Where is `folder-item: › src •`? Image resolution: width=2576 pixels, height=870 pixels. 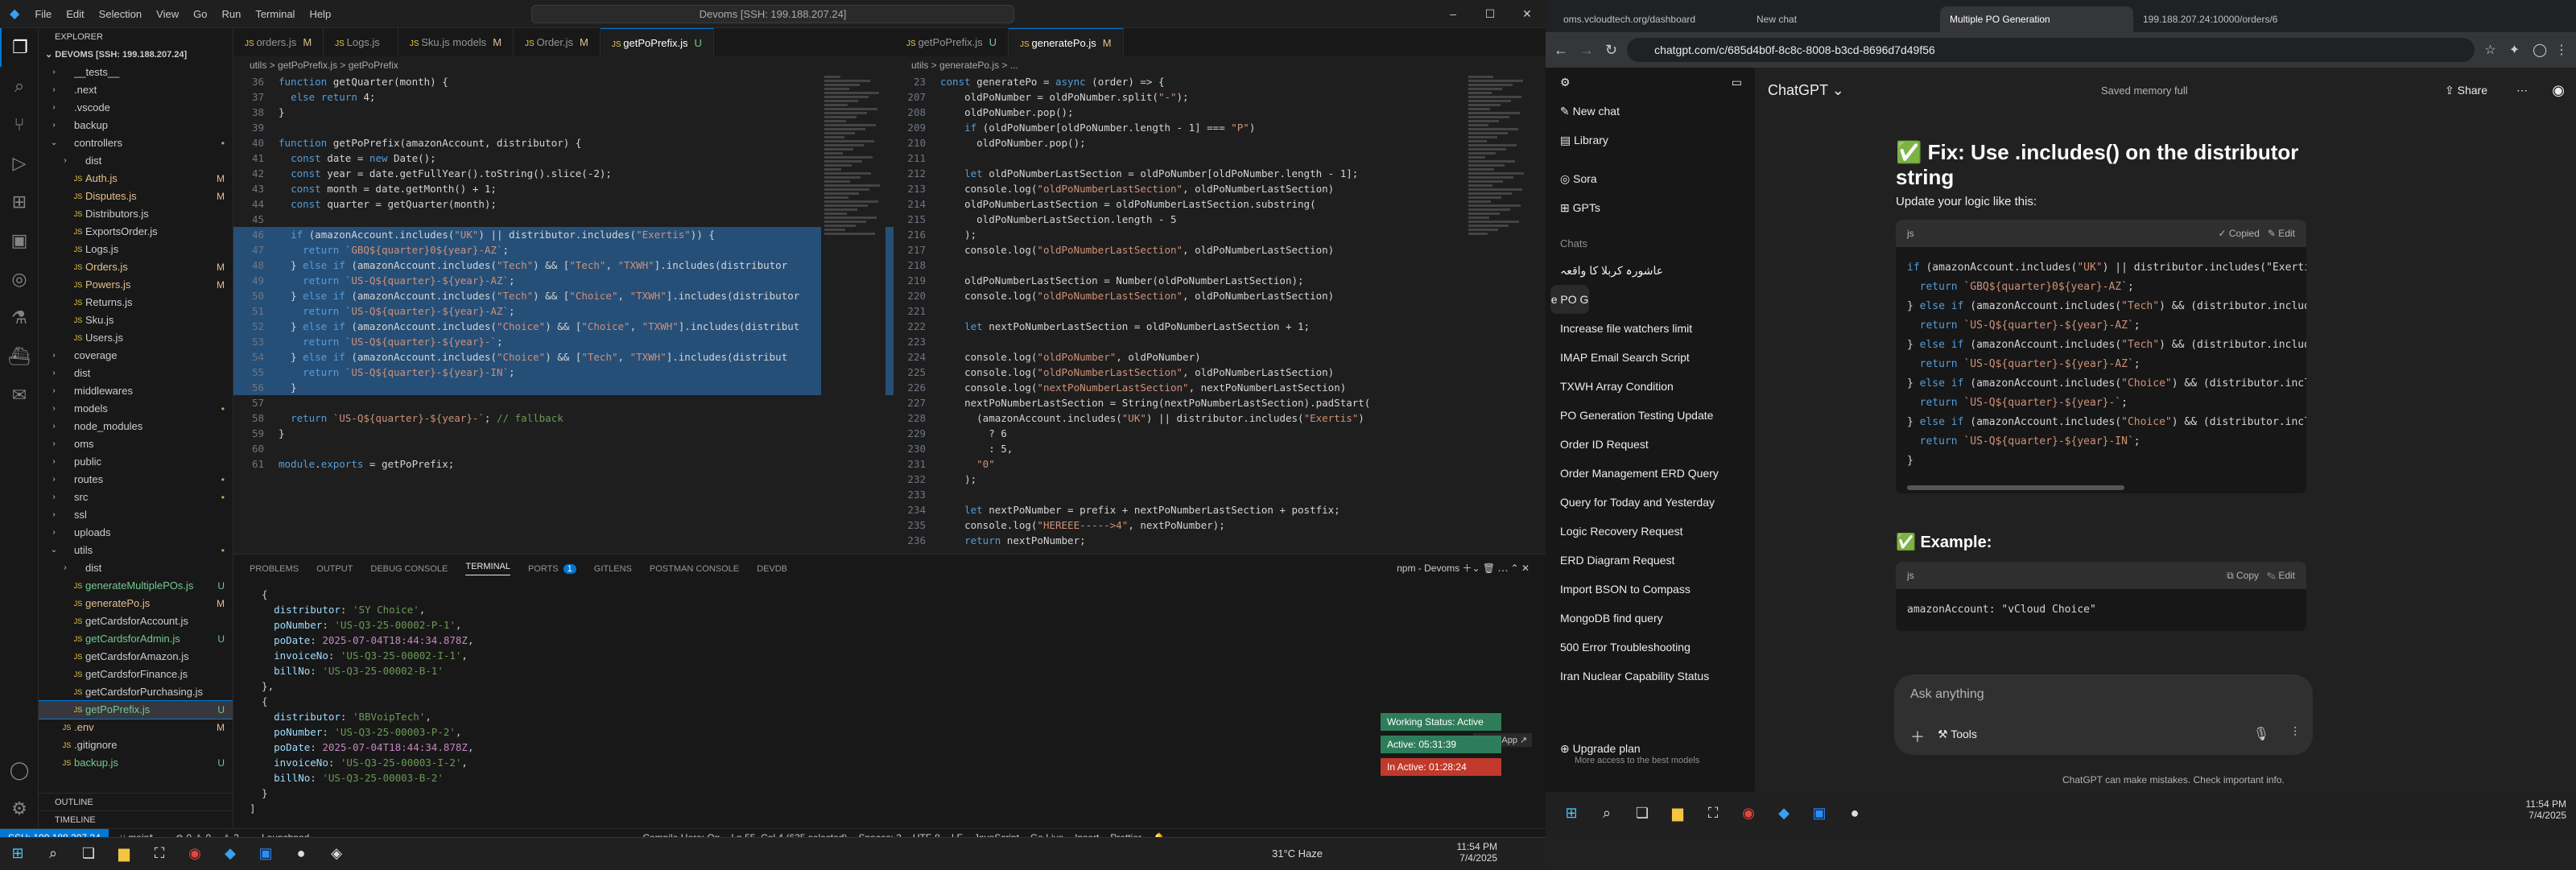 folder-item: › src • is located at coordinates (136, 497).